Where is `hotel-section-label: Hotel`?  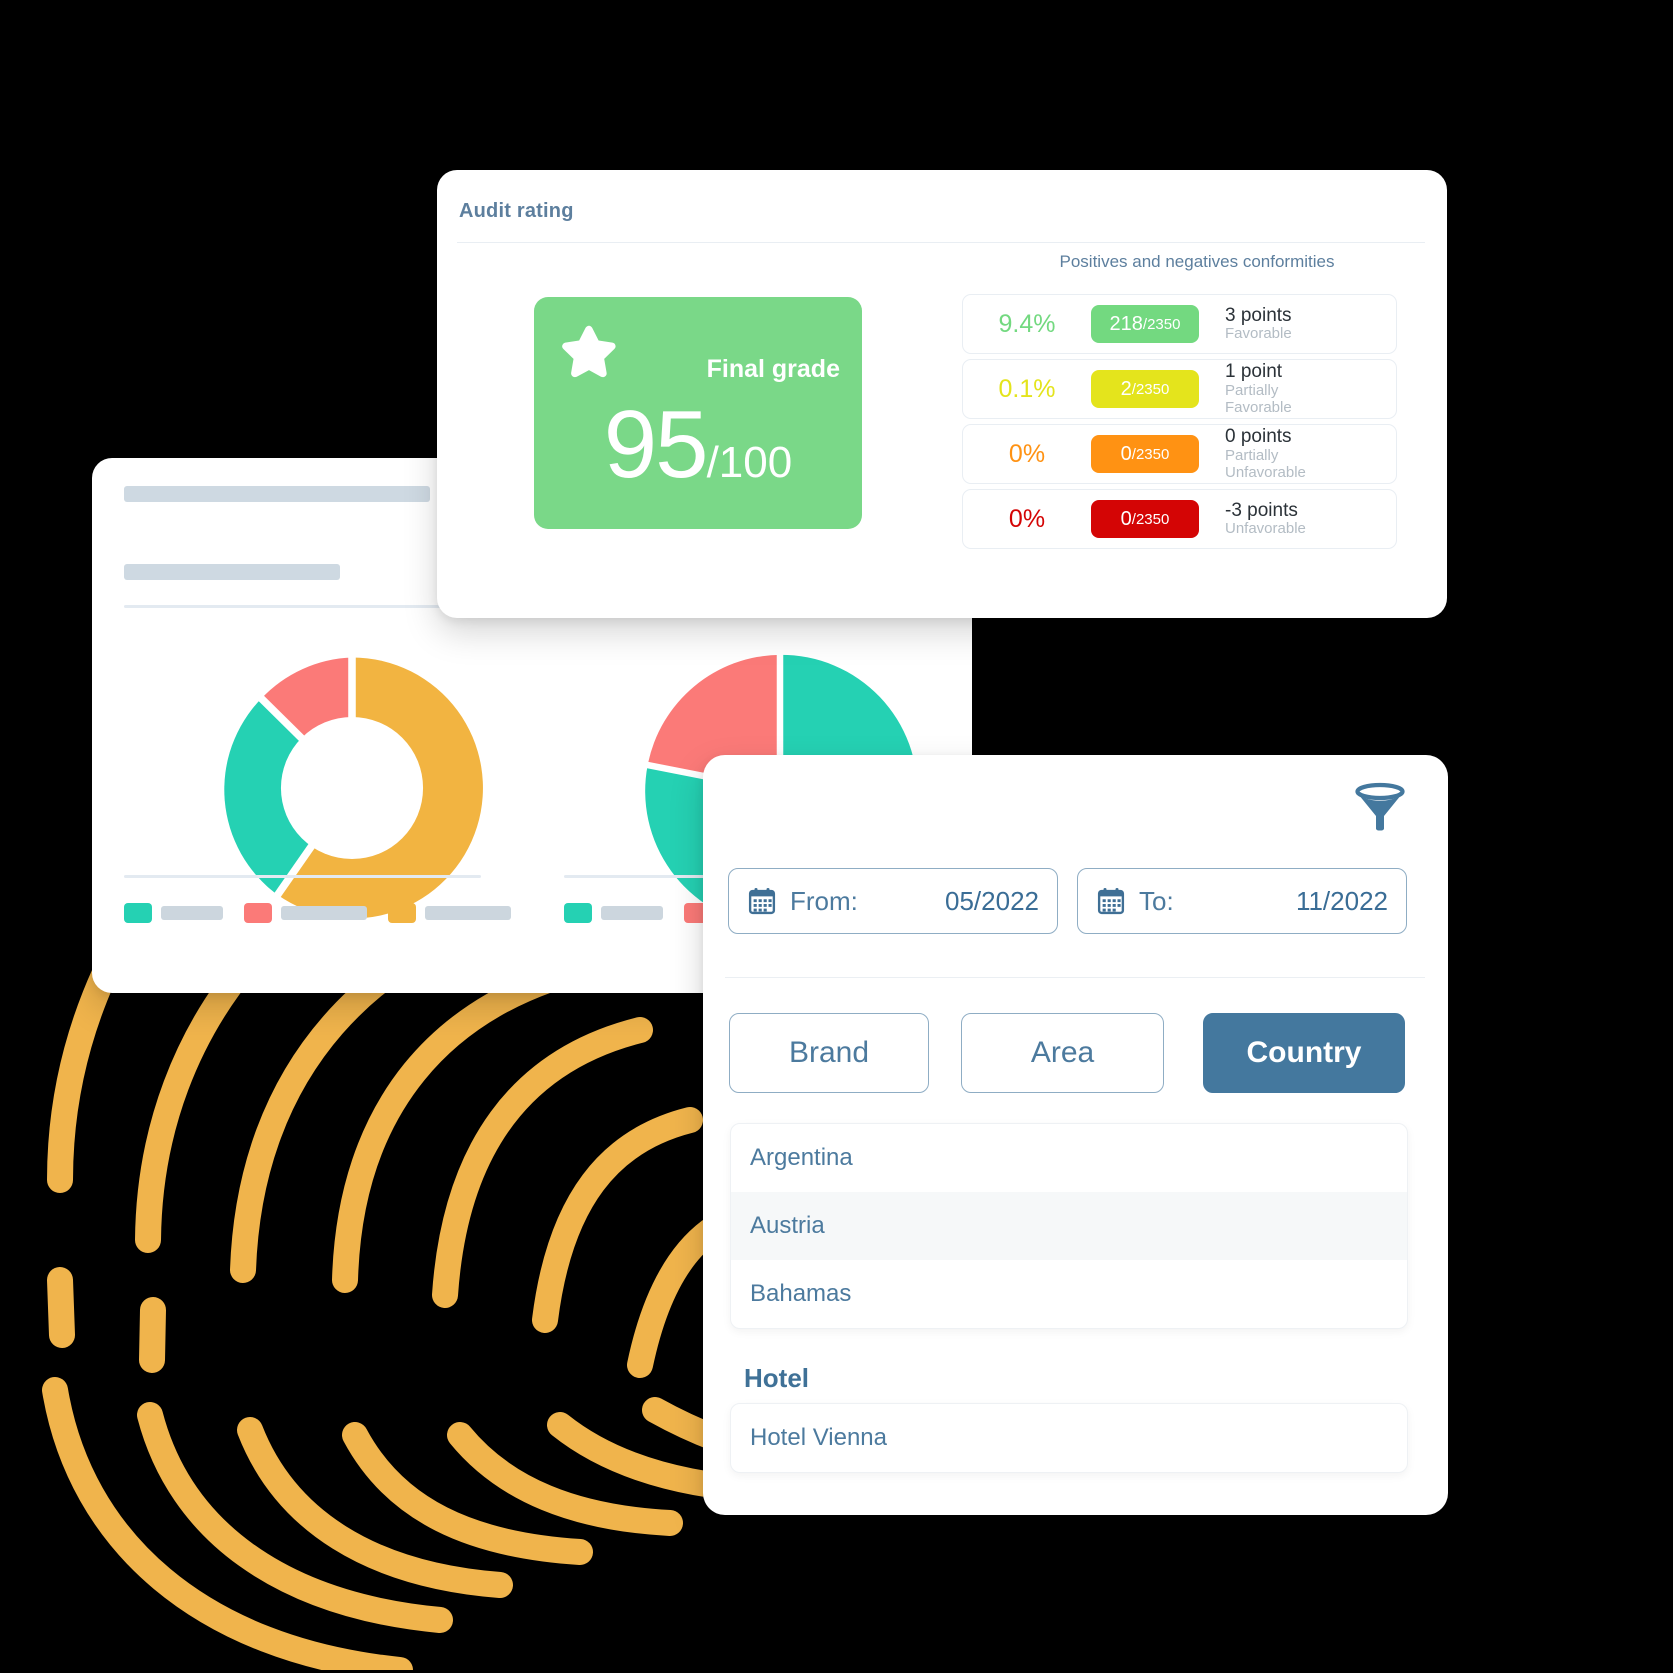 hotel-section-label: Hotel is located at coordinates (776, 1378).